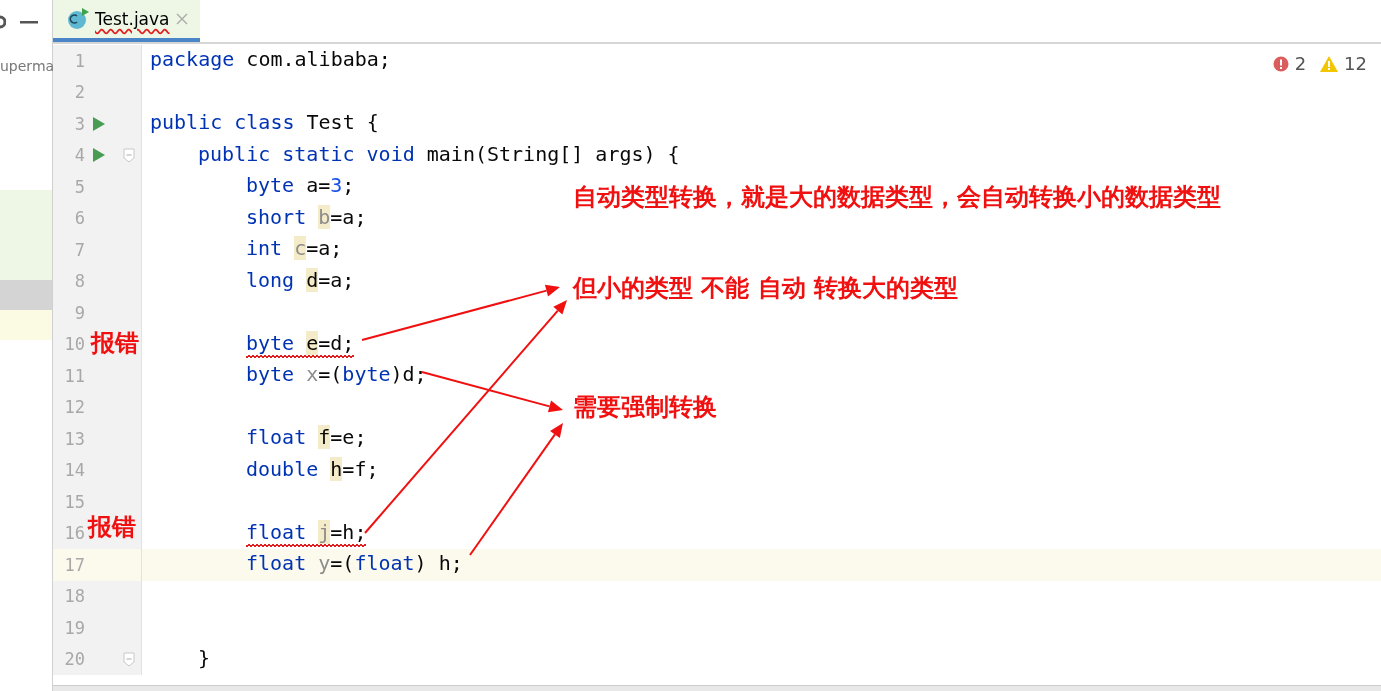 This screenshot has height=691, width=1381. What do you see at coordinates (74, 659) in the screenshot?
I see `line-number: 20` at bounding box center [74, 659].